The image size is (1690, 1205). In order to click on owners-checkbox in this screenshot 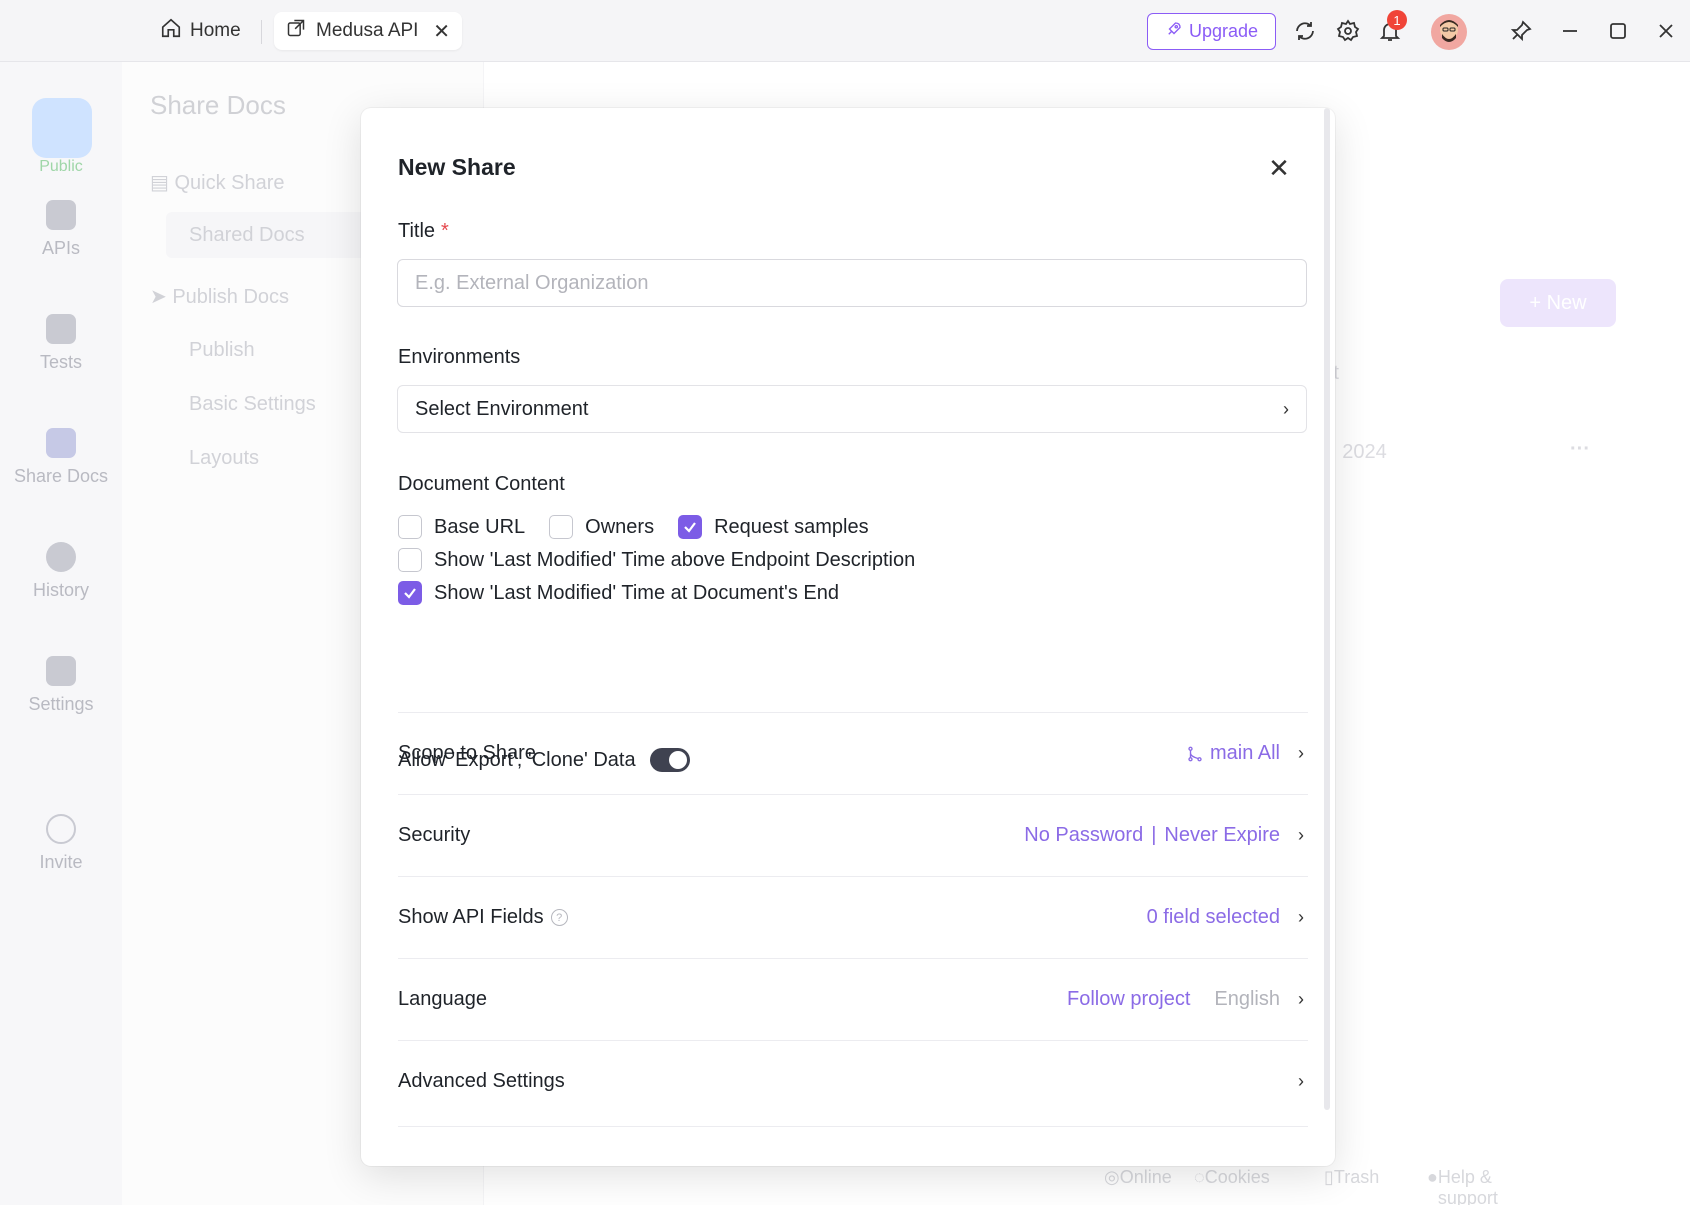, I will do `click(561, 527)`.